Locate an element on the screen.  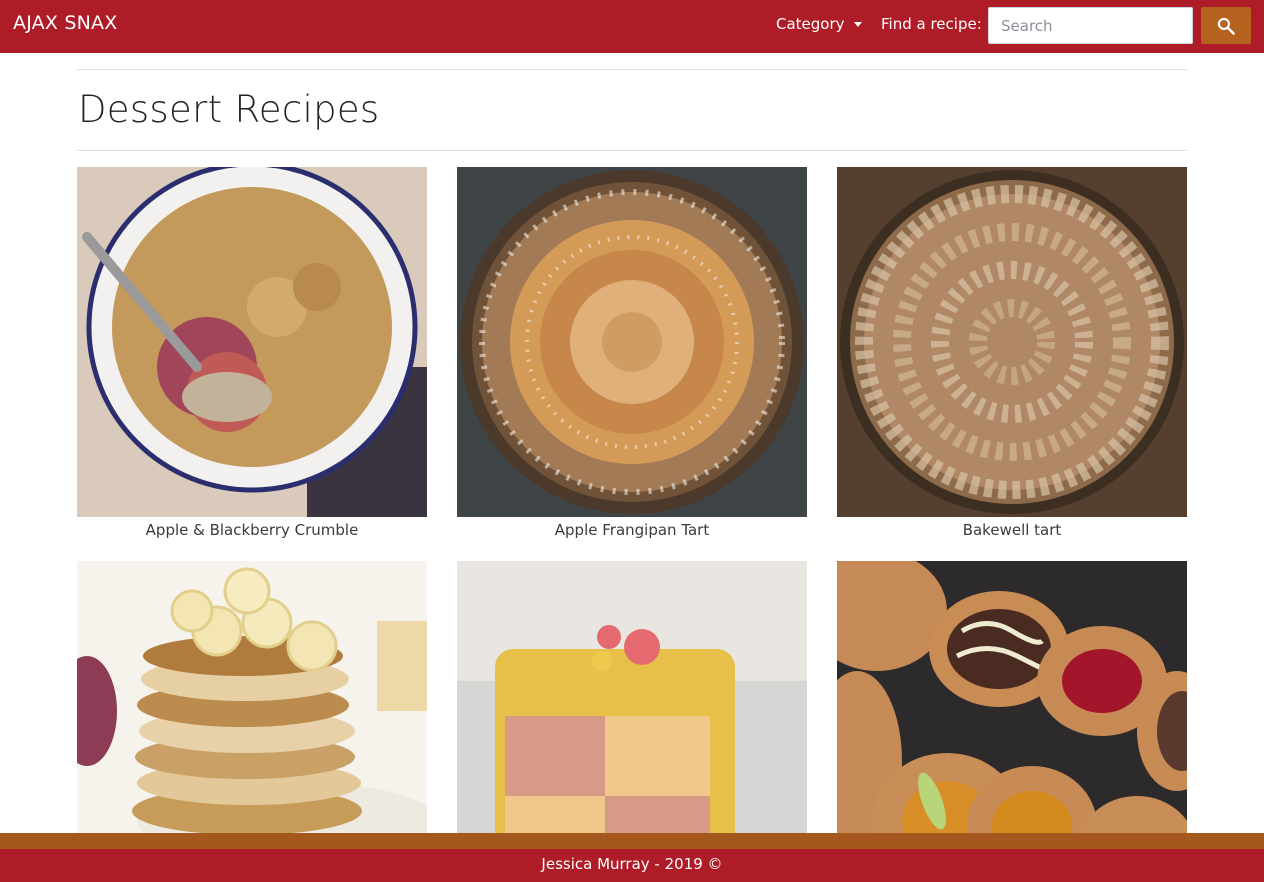
chevron-down-icon is located at coordinates (857, 24).